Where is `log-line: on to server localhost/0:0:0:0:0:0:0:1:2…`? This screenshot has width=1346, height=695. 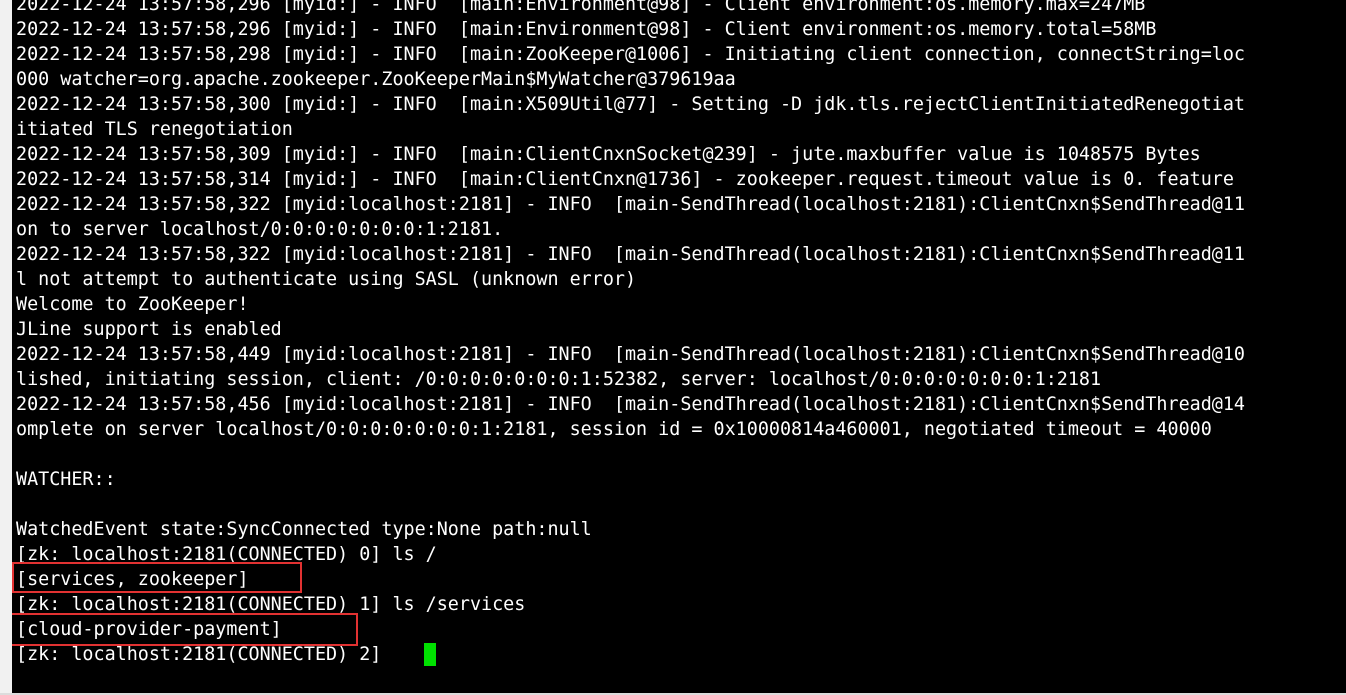
log-line: on to server localhost/0:0:0:0:0:0:0:1:2… is located at coordinates (260, 229).